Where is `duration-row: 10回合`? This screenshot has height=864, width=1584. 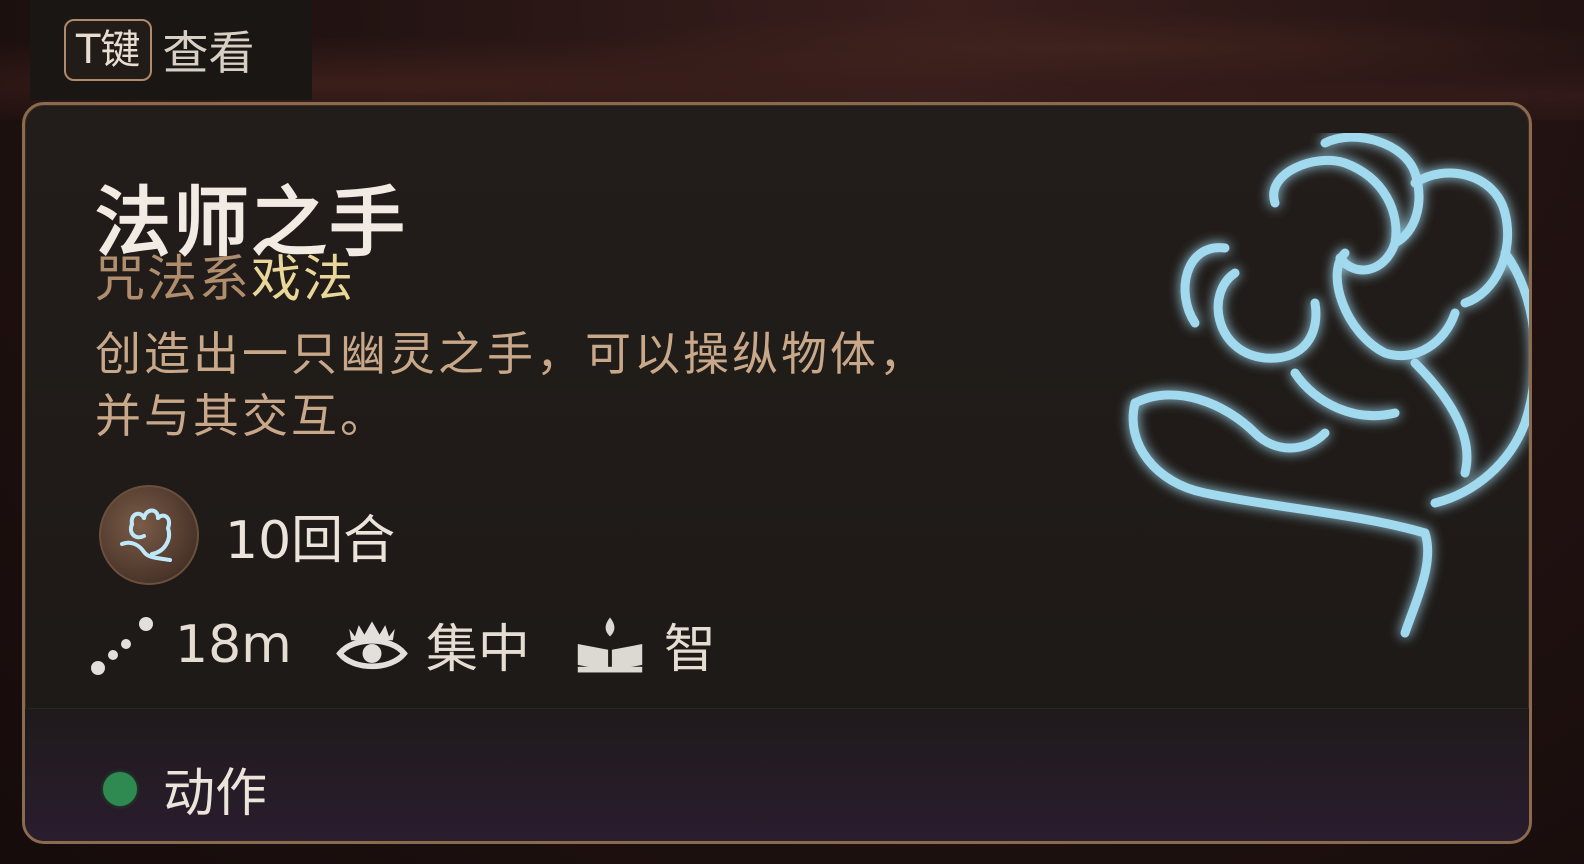 duration-row: 10回合 is located at coordinates (247, 535).